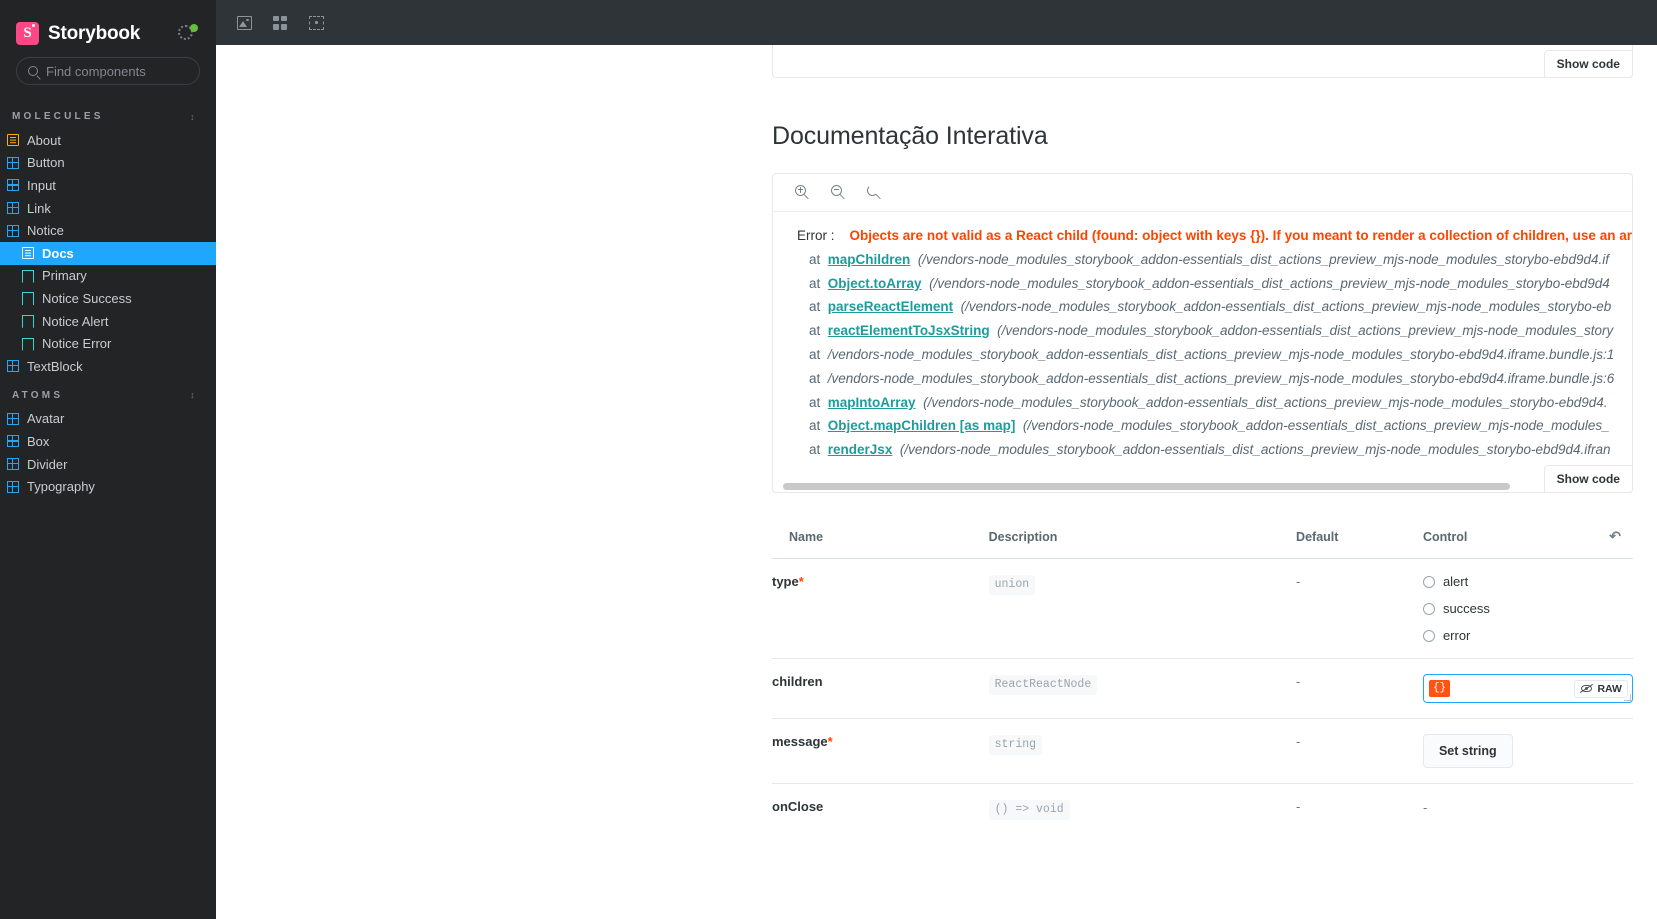 This screenshot has height=919, width=1657. I want to click on sidebar-item-button: Button, so click(108, 163).